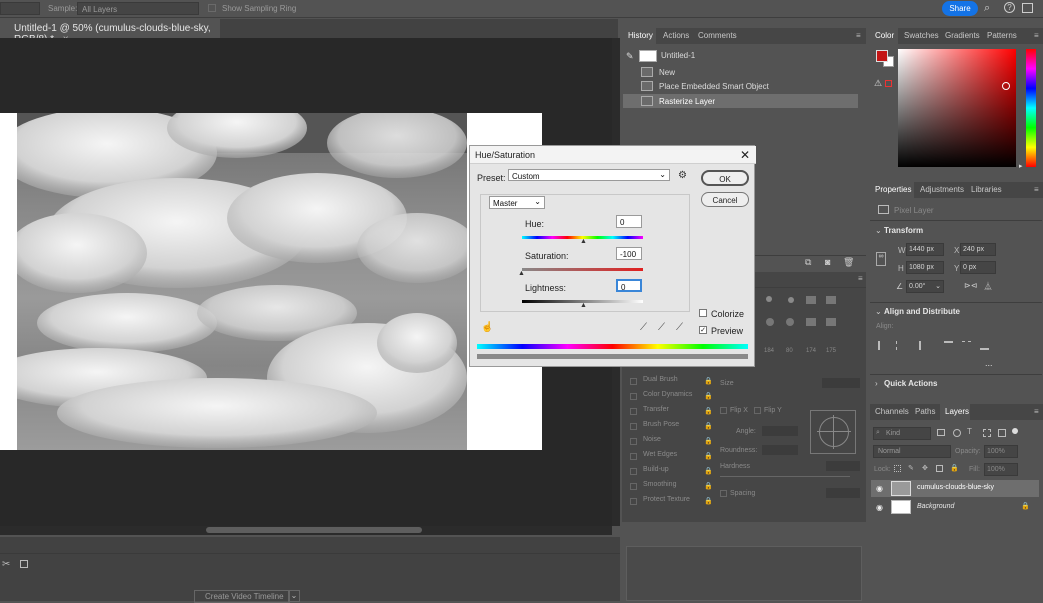 The image size is (1043, 603). What do you see at coordinates (925, 249) in the screenshot?
I see `width-field: 1440 px` at bounding box center [925, 249].